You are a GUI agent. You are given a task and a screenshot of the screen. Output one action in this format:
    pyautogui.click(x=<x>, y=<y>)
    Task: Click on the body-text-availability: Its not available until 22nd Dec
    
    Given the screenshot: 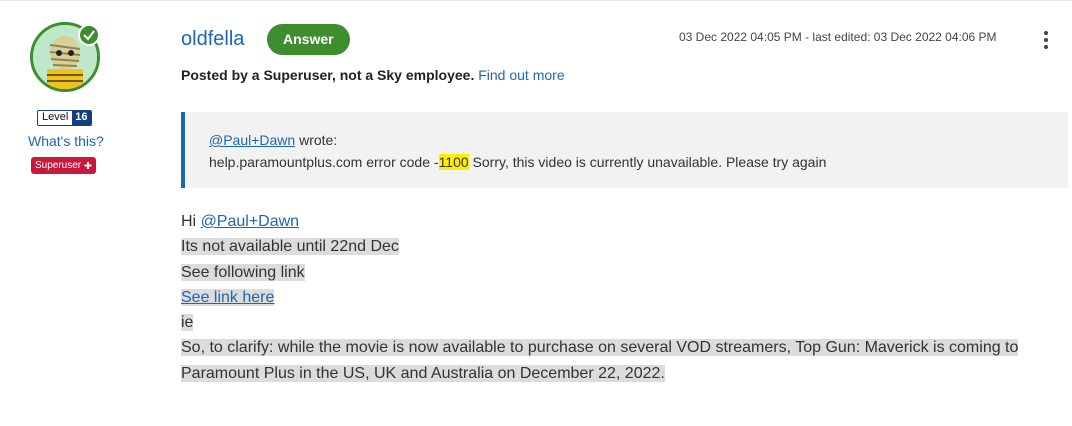 What is the action you would take?
    pyautogui.click(x=290, y=247)
    